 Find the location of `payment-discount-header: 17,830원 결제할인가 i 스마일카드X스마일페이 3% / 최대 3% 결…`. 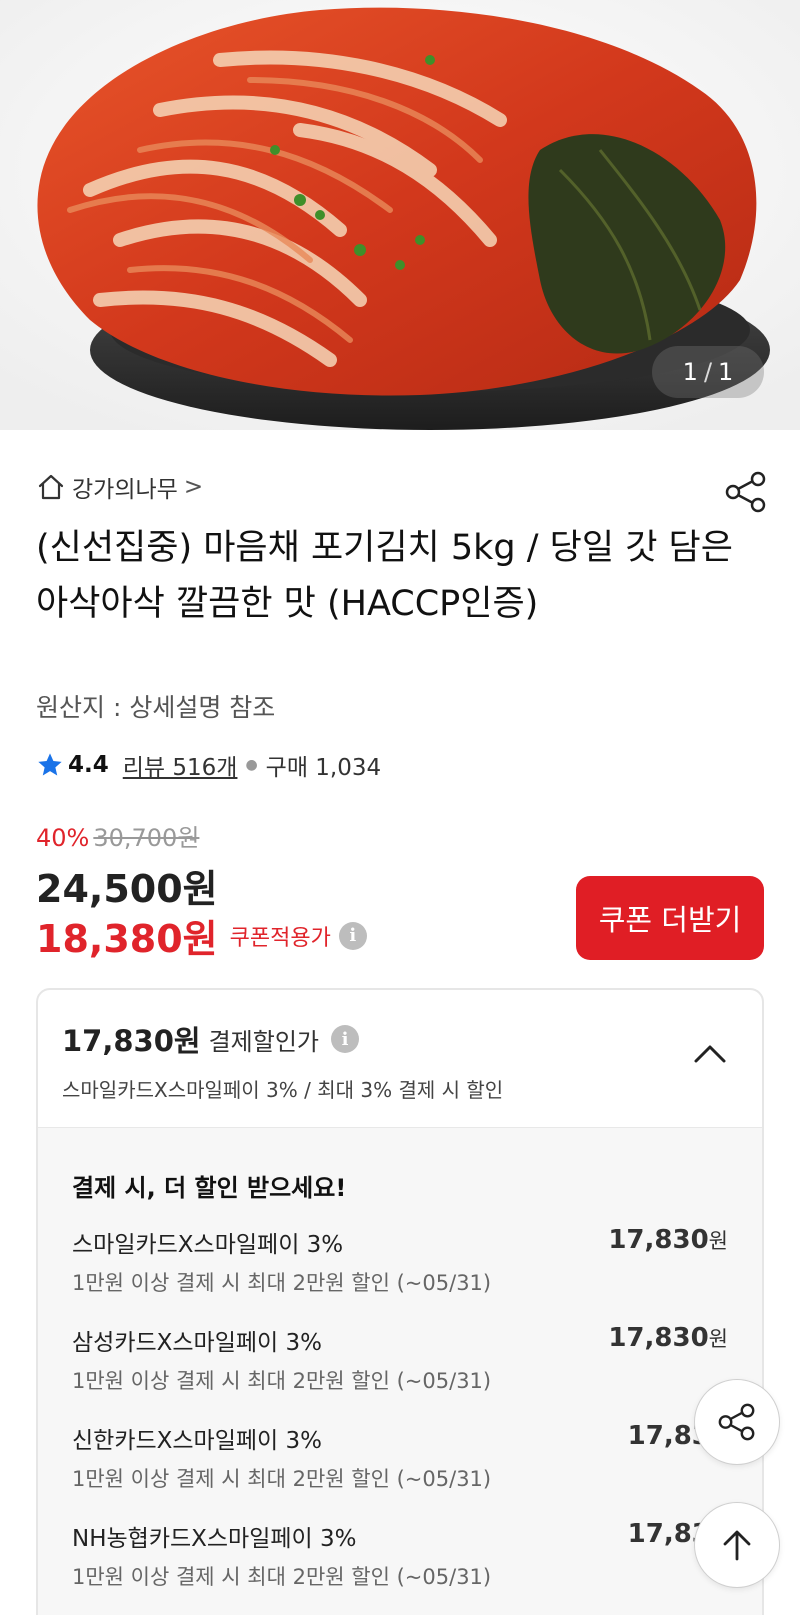

payment-discount-header: 17,830원 결제할인가 i 스마일카드X스마일페이 3% / 최대 3% 결… is located at coordinates (400, 1059).